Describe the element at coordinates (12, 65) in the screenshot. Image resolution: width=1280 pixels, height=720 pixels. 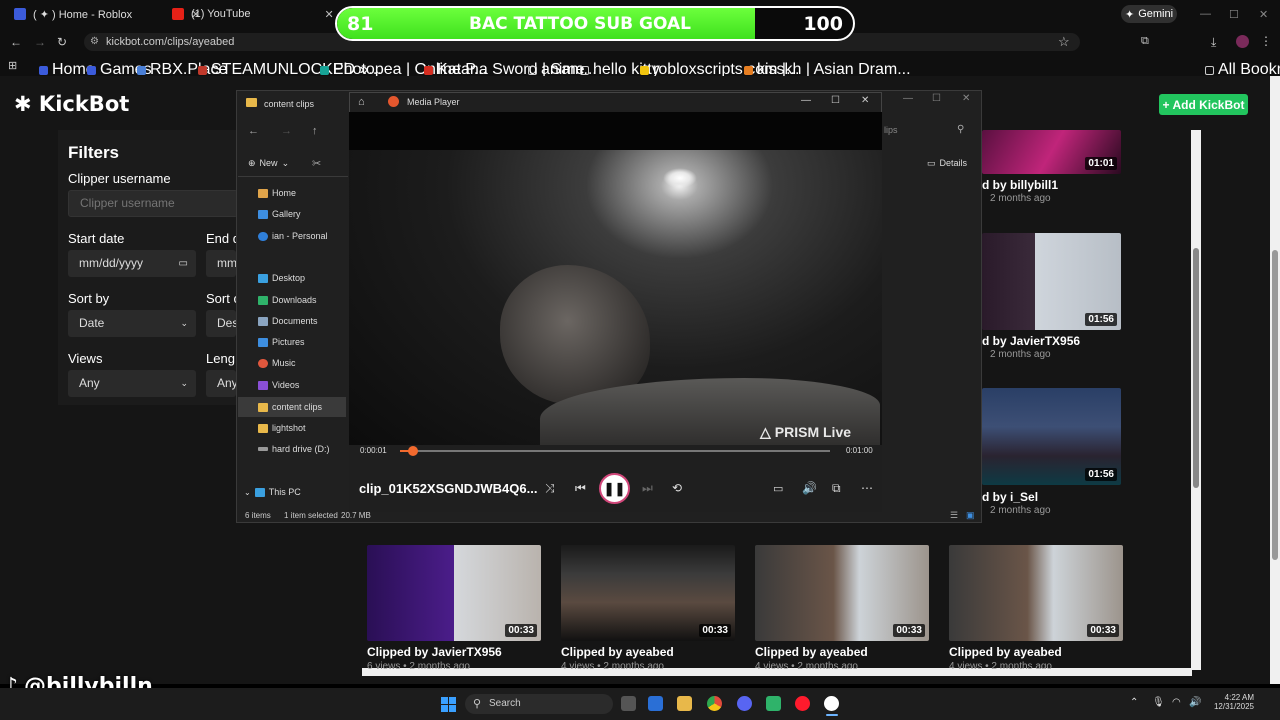
I see `apps-grid-icon: ⊞` at that location.